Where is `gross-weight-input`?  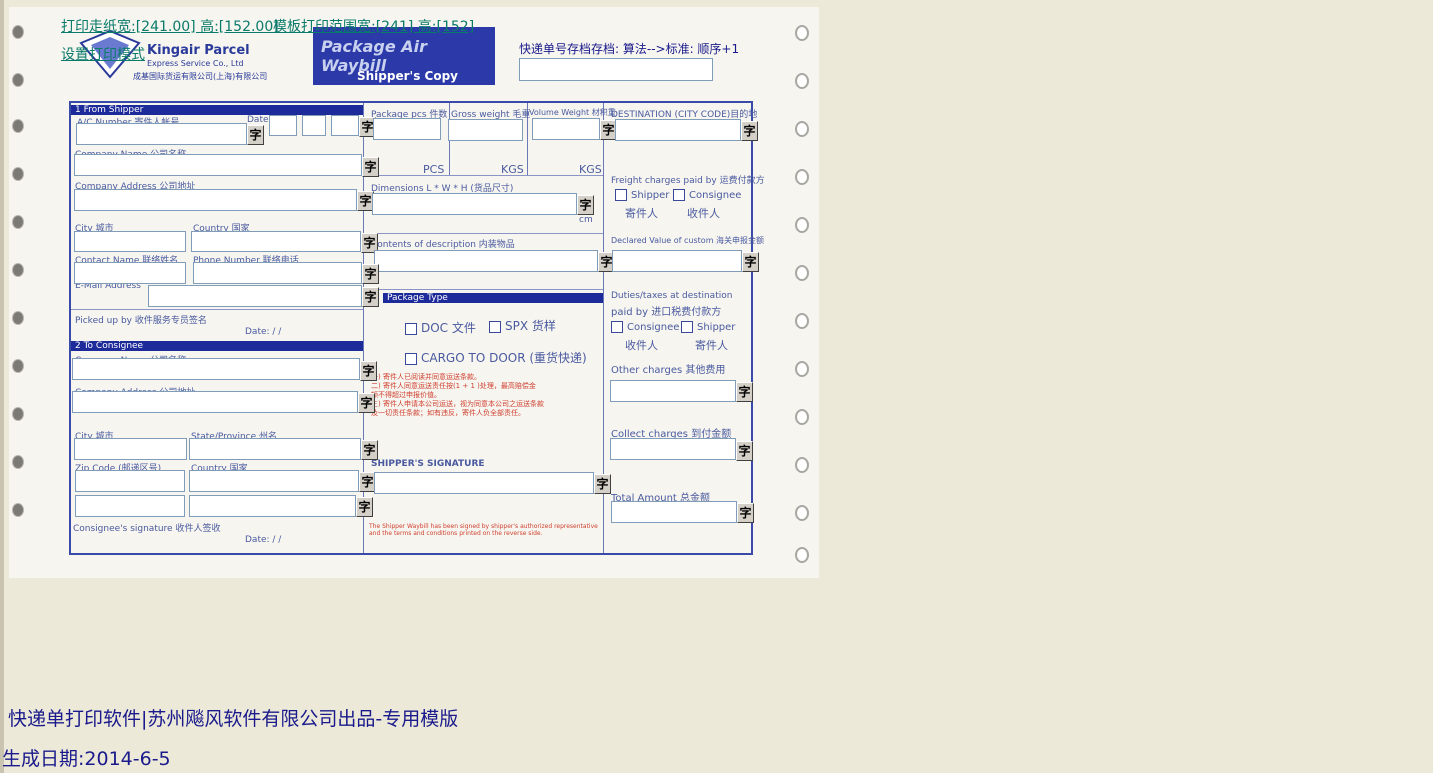
gross-weight-input is located at coordinates (485, 130).